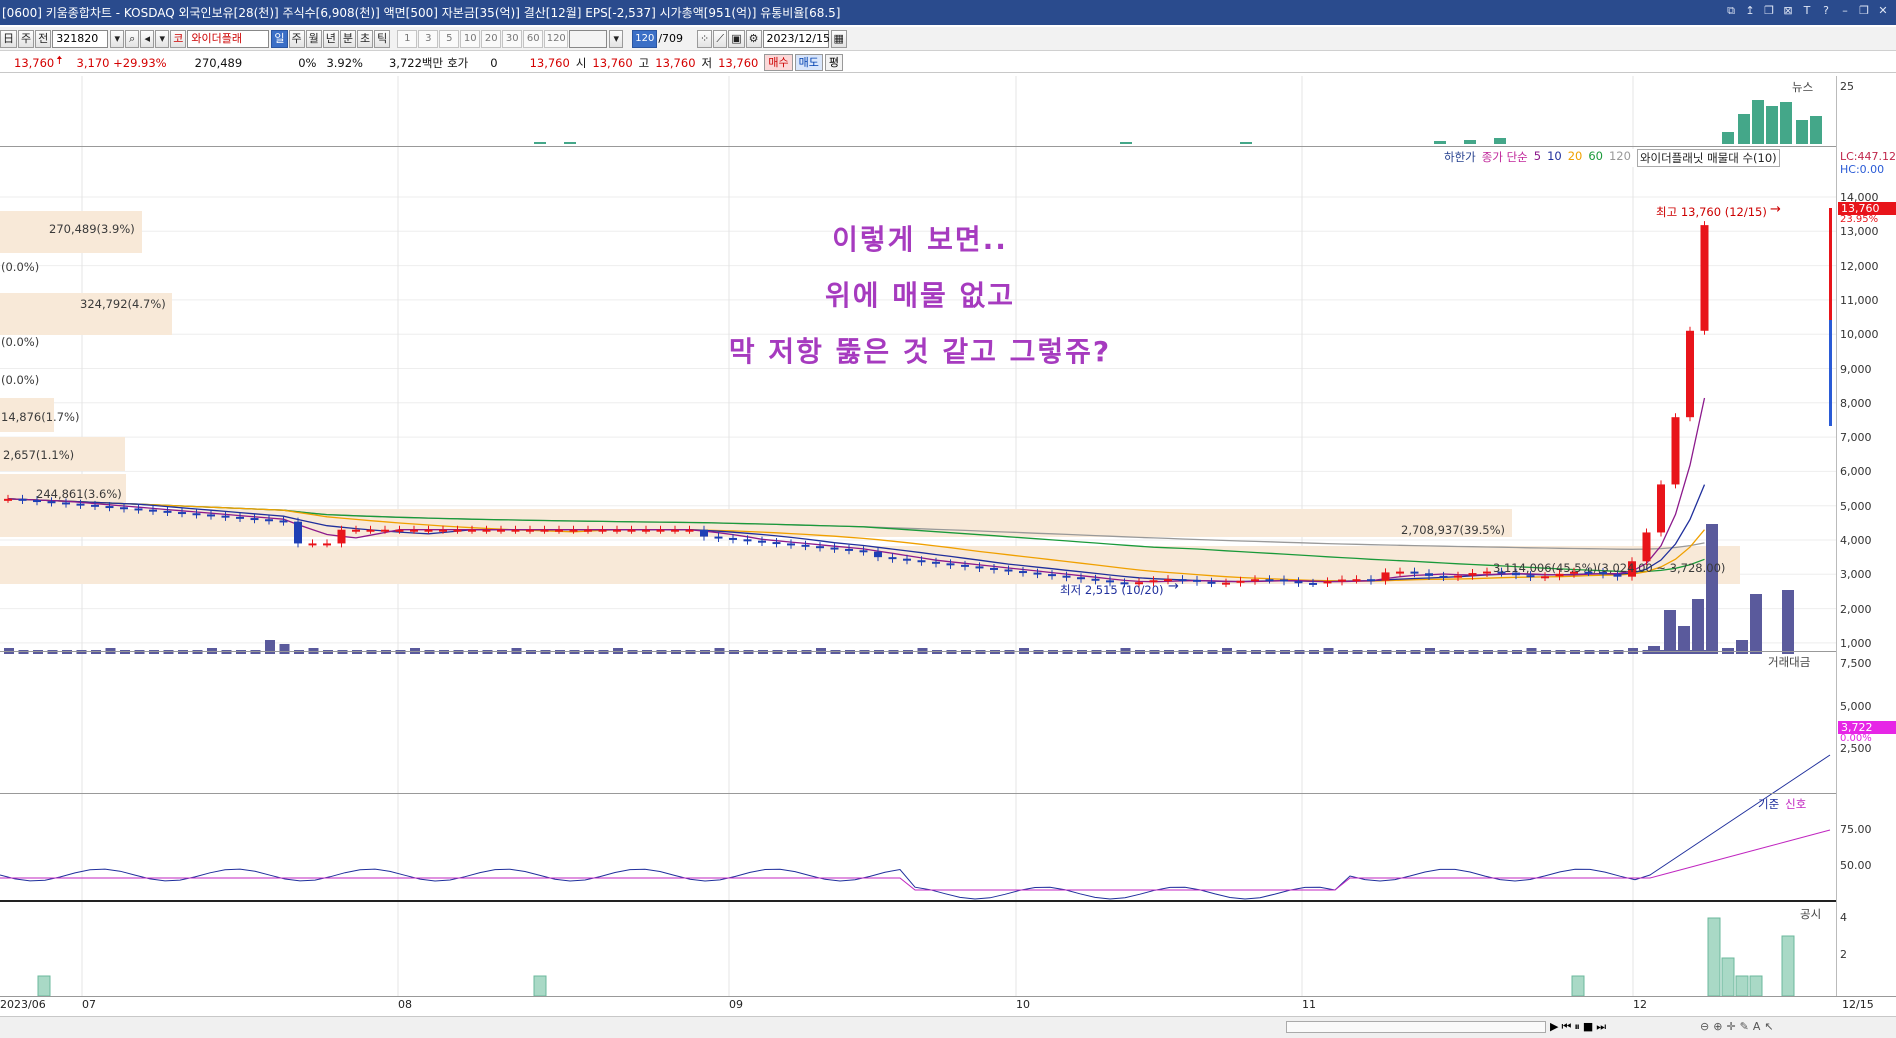 This screenshot has height=1038, width=1896. Describe the element at coordinates (736, 38) in the screenshot. I see `save-icon: ▣` at that location.